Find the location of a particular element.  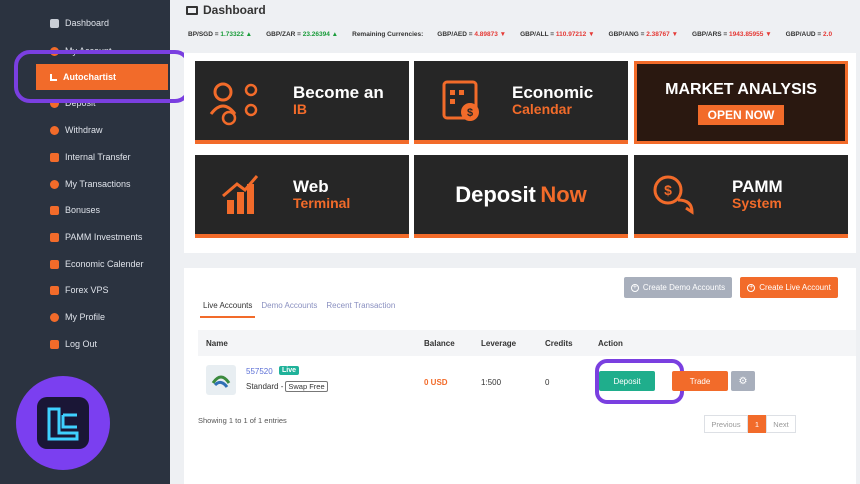

logout-icon is located at coordinates (54, 344).